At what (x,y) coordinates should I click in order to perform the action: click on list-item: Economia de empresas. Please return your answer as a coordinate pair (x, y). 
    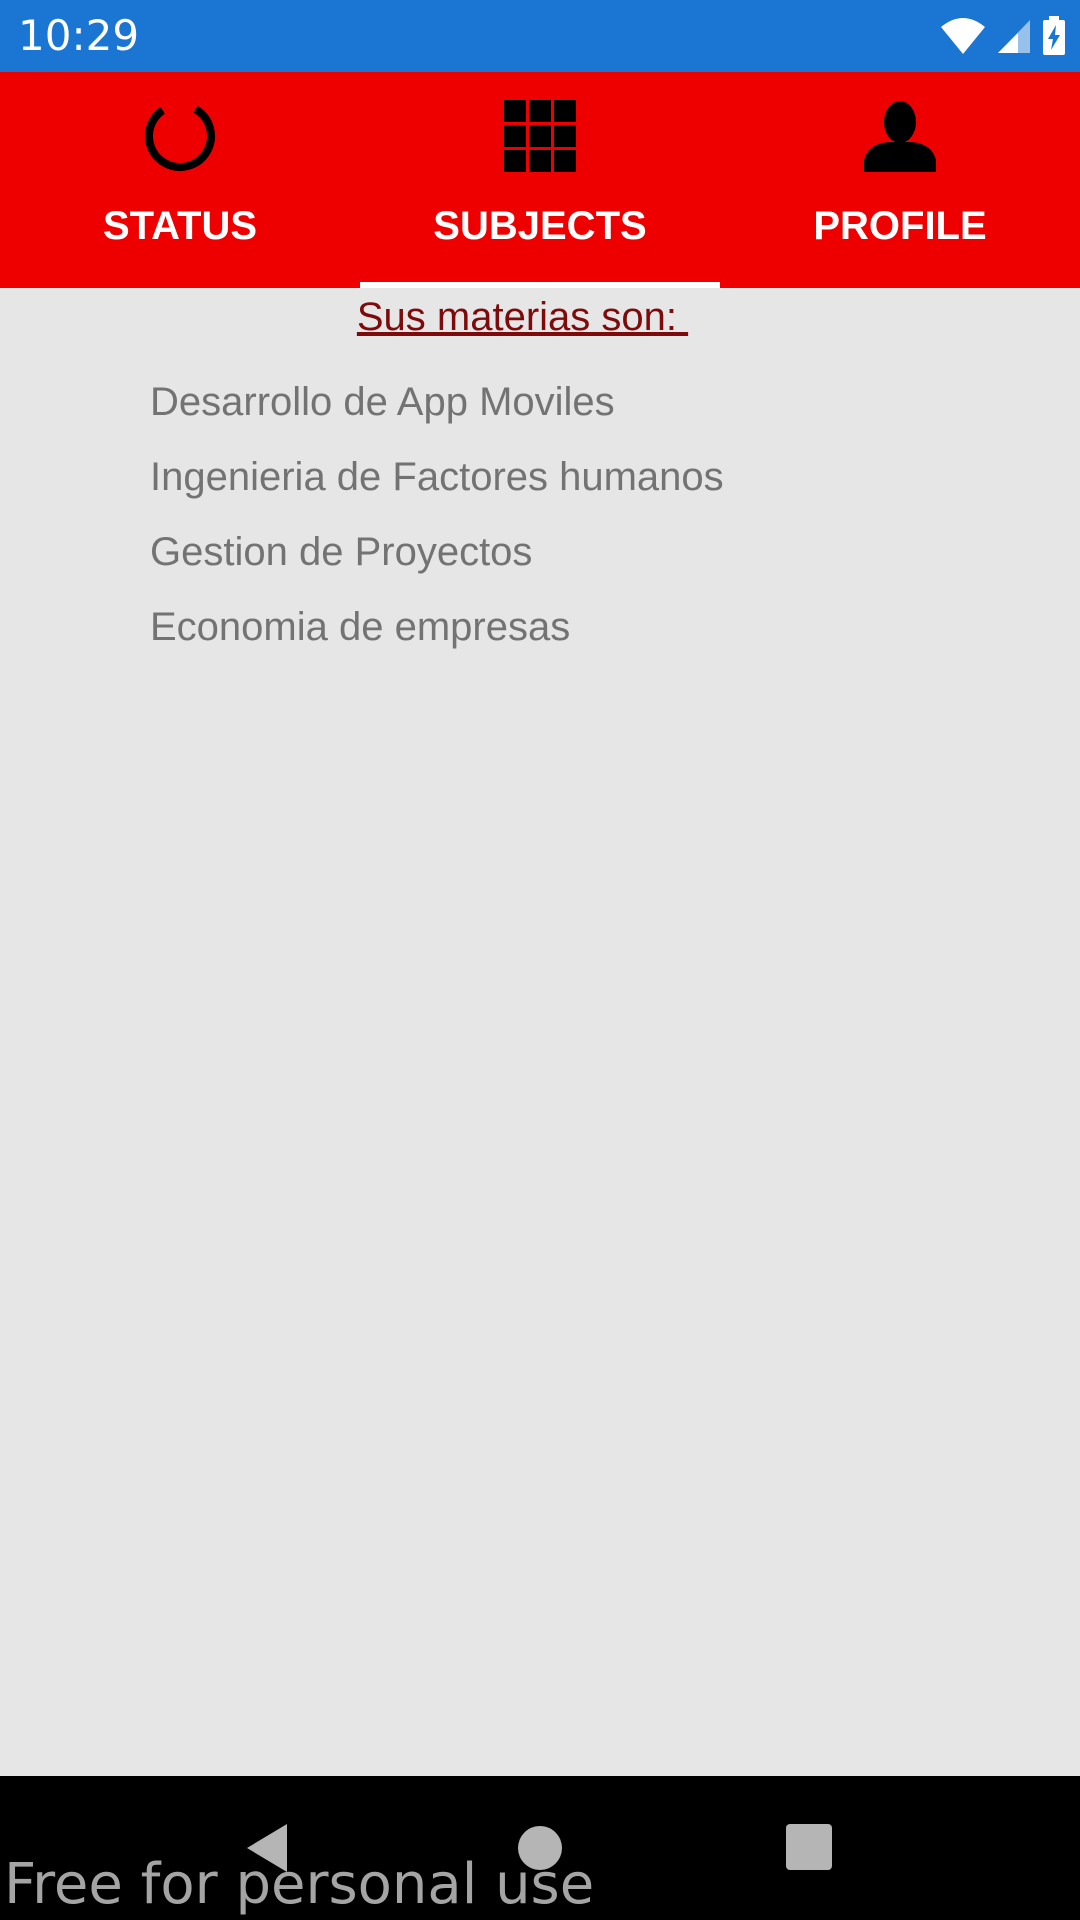
    Looking at the image, I should click on (360, 627).